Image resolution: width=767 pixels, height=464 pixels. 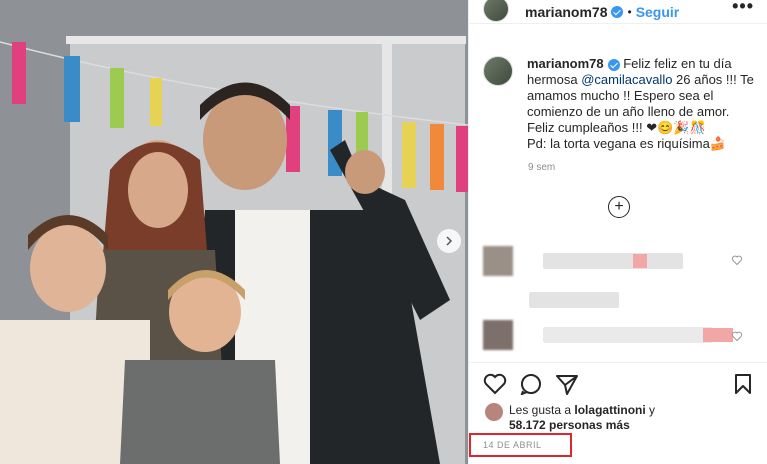 I want to click on more-icon: •••, so click(x=743, y=8).